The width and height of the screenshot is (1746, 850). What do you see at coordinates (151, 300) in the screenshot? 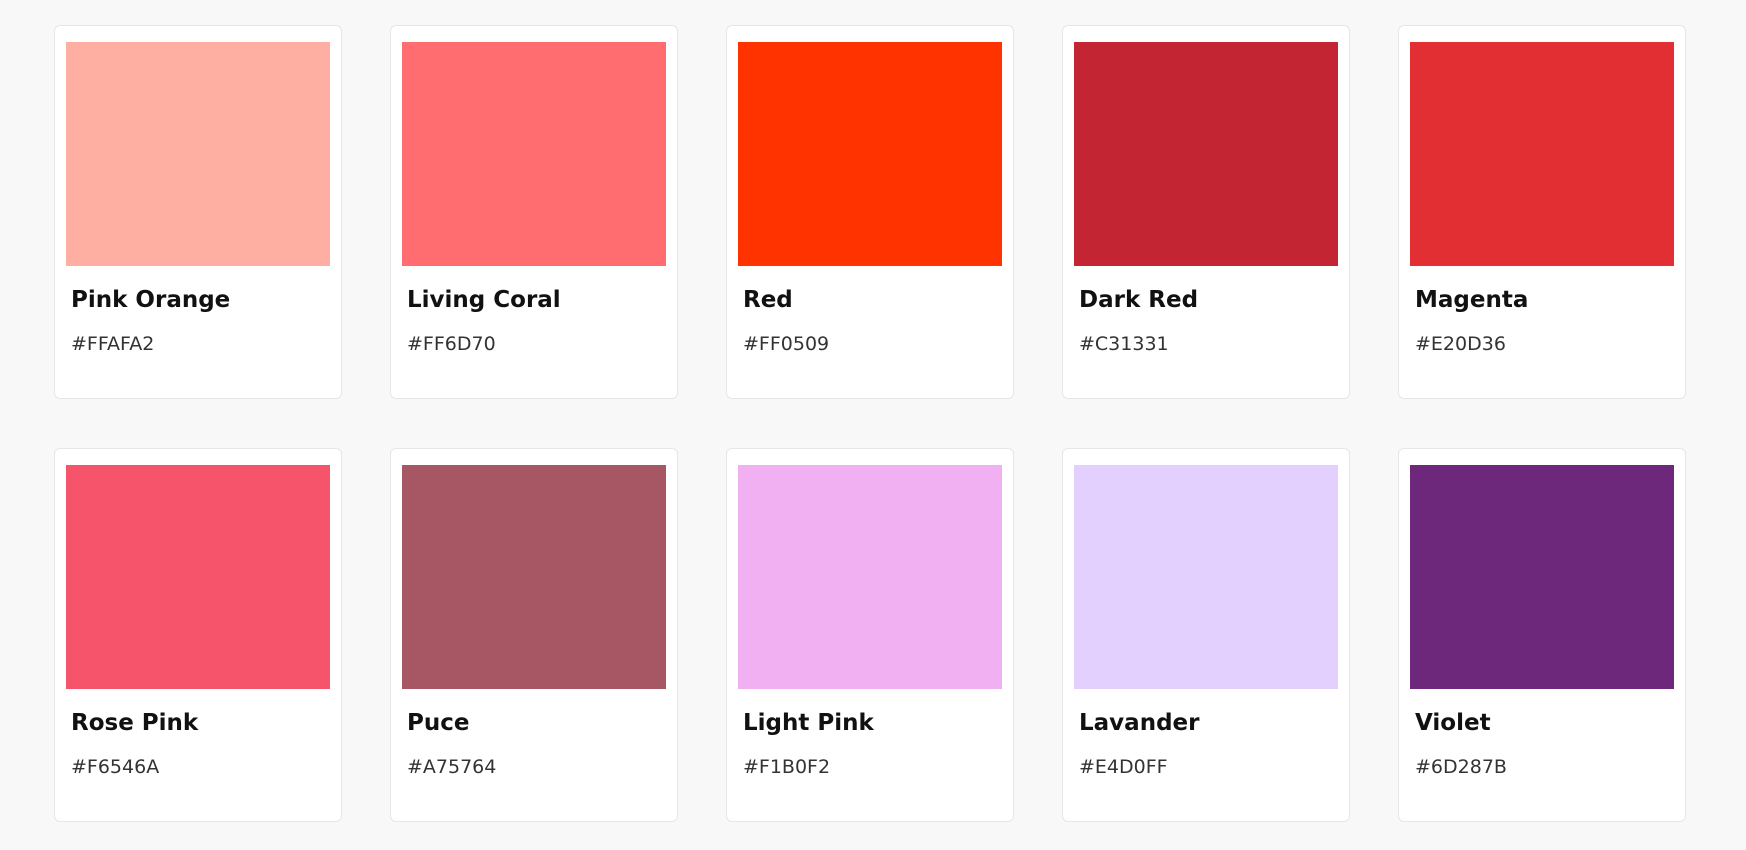
I see `color-name: Pink Orange` at bounding box center [151, 300].